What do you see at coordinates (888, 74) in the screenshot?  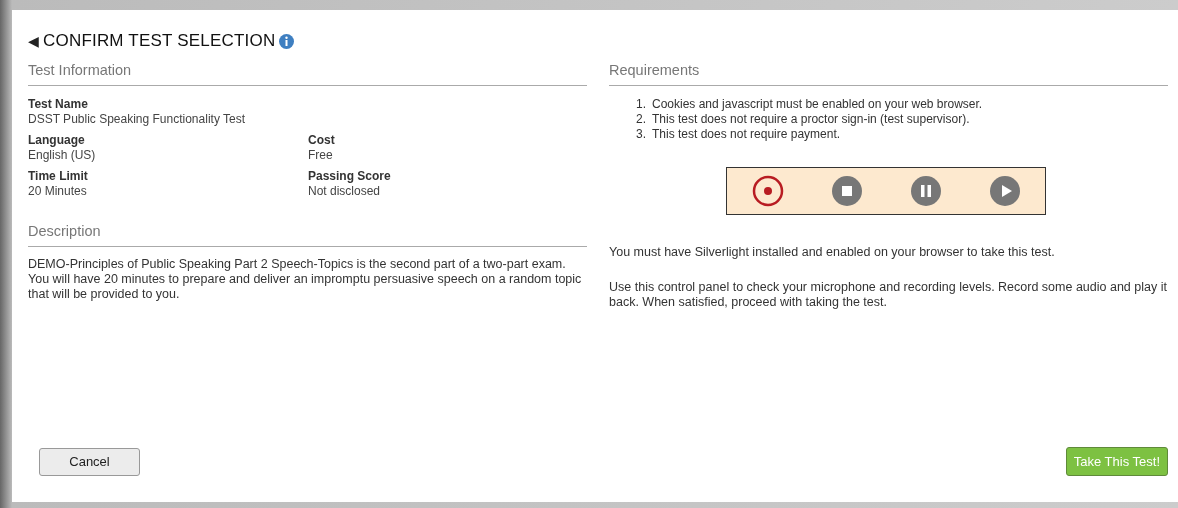 I see `section-heading: Requirements` at bounding box center [888, 74].